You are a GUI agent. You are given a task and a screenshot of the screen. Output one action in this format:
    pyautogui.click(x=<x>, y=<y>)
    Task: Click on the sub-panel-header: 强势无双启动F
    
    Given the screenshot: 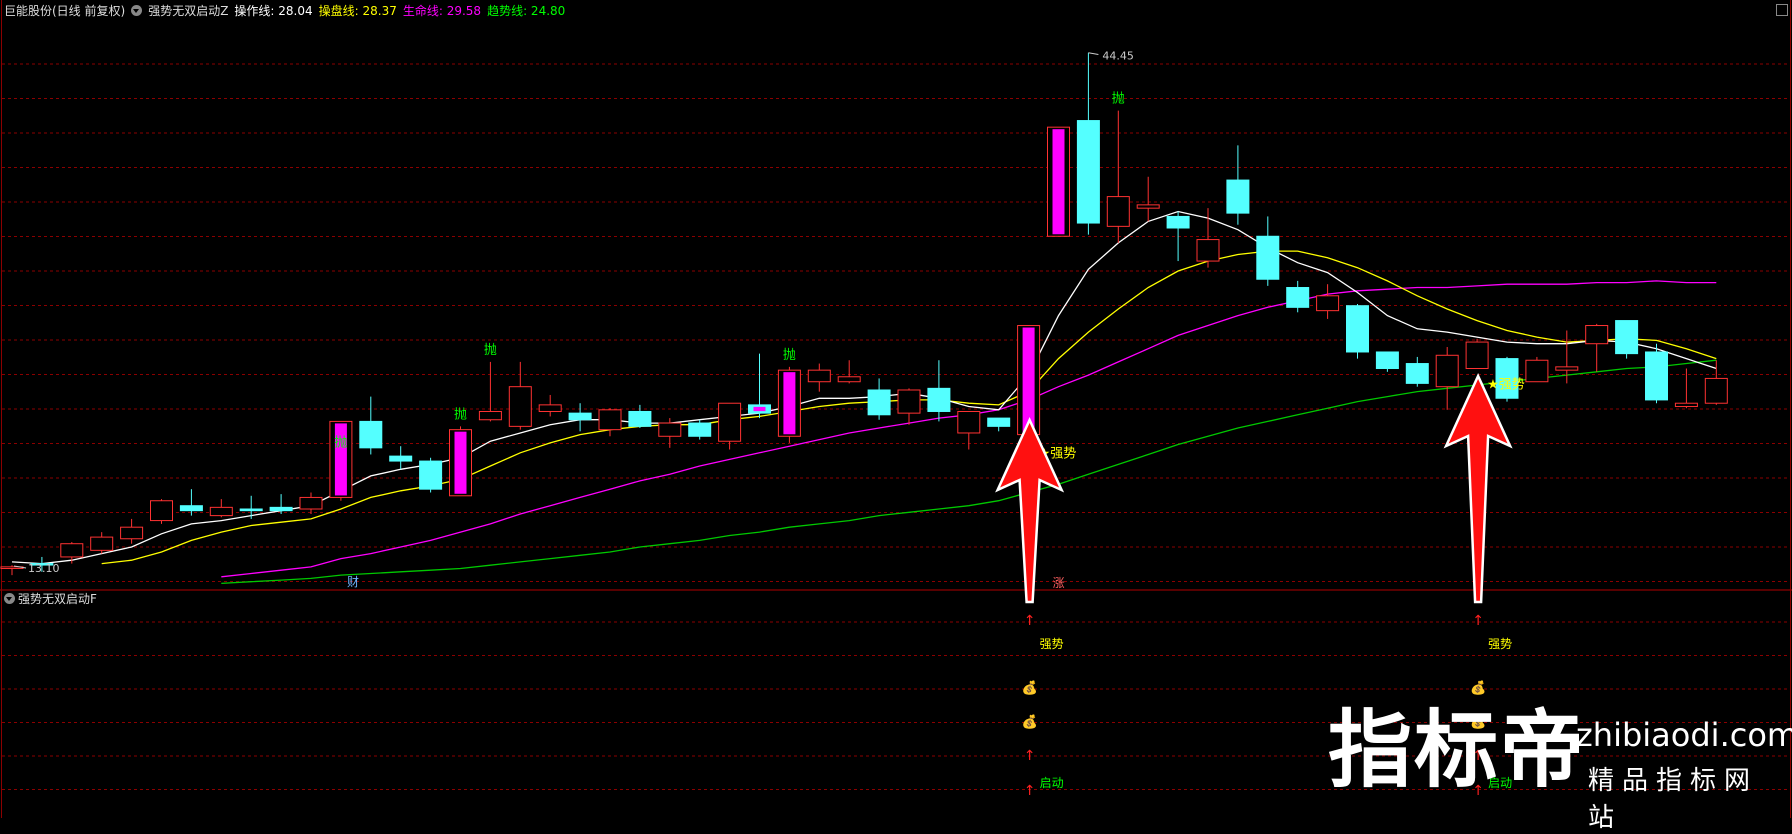 What is the action you would take?
    pyautogui.click(x=50, y=599)
    